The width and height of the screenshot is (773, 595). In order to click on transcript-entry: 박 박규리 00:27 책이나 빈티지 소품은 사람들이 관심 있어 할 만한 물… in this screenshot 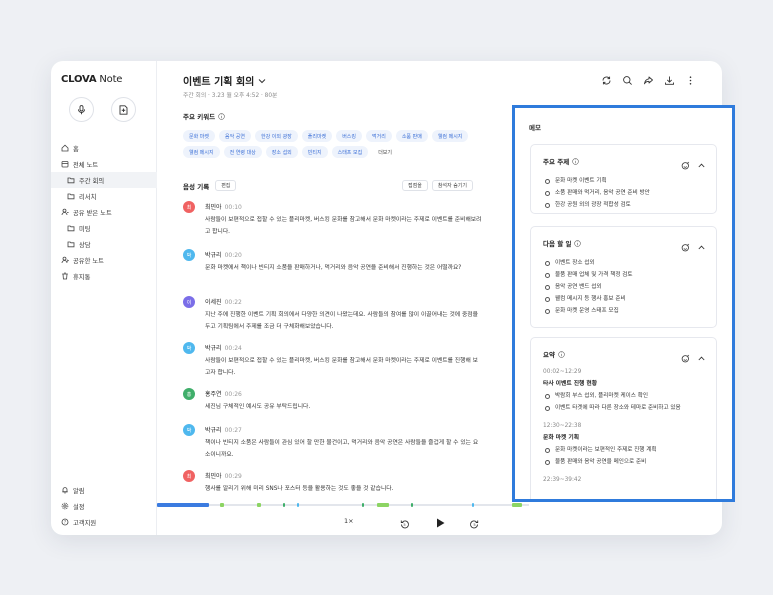, I will do `click(333, 442)`.